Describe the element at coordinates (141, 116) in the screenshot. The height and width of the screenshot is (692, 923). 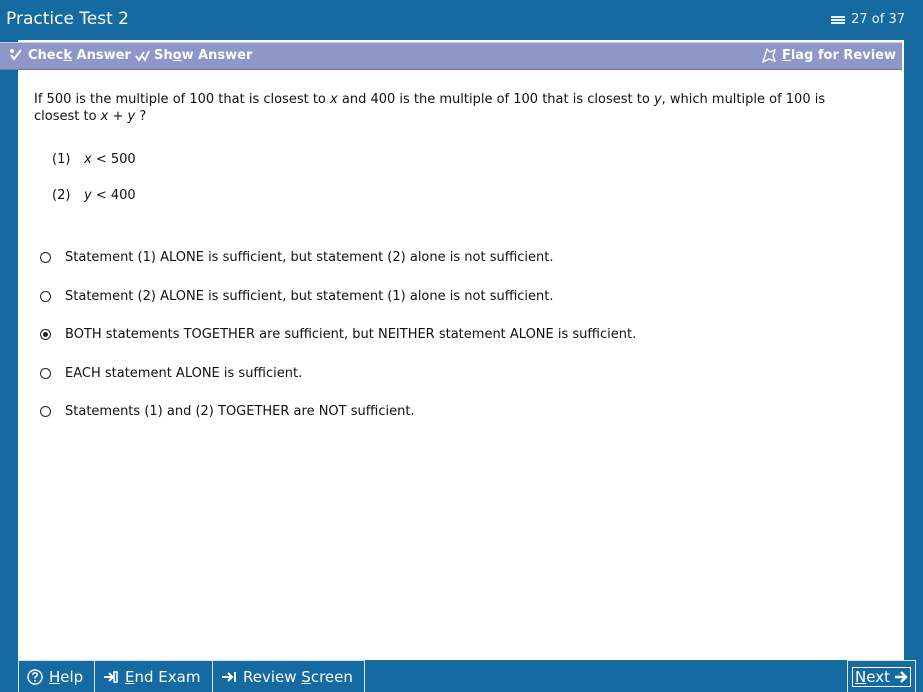
I see `question-text-4: ?` at that location.